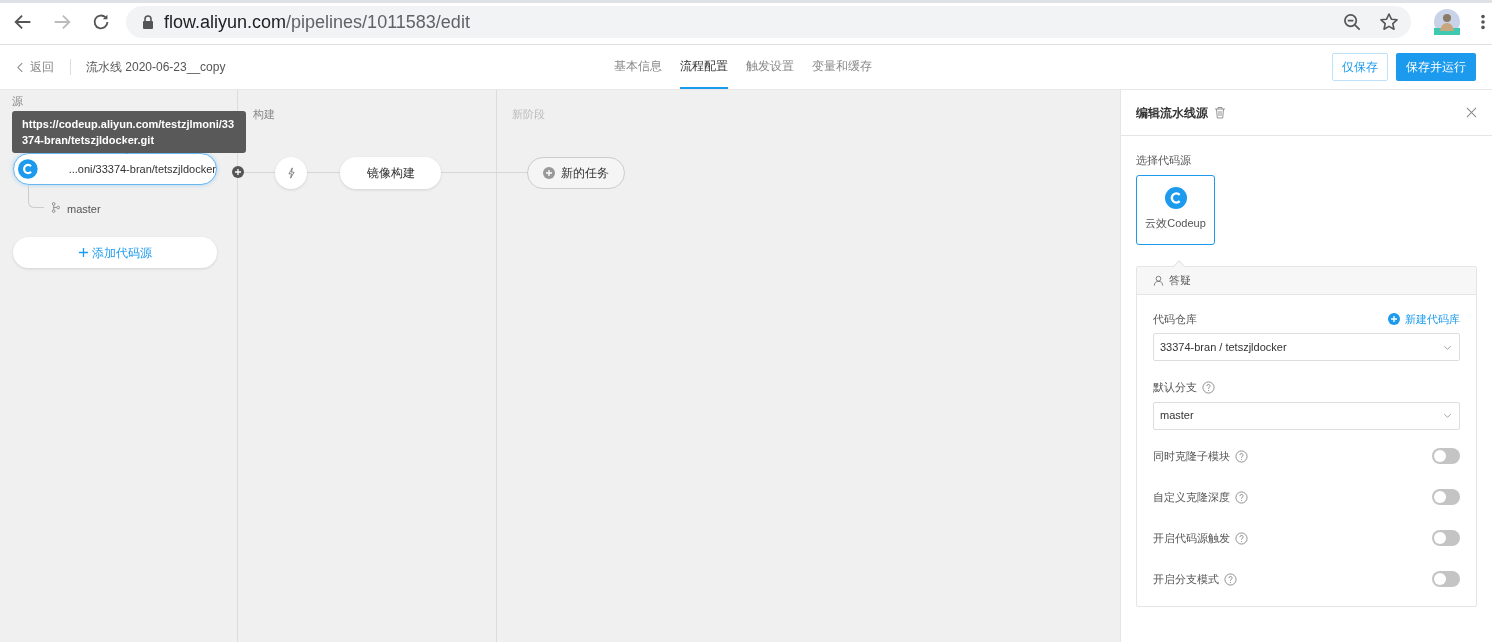 This screenshot has width=1492, height=642. What do you see at coordinates (238, 172) in the screenshot?
I see `add-stage-icon` at bounding box center [238, 172].